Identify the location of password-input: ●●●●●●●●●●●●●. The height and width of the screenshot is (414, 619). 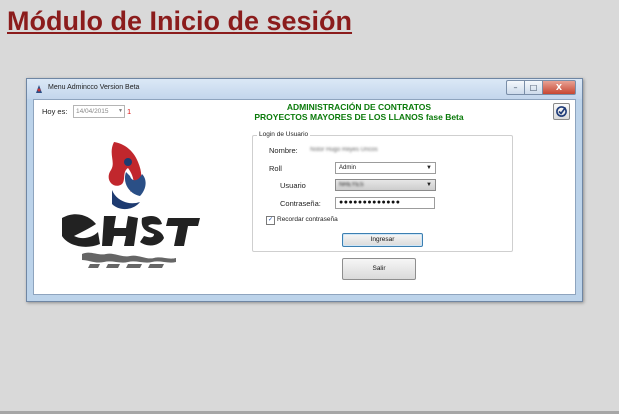
(385, 203).